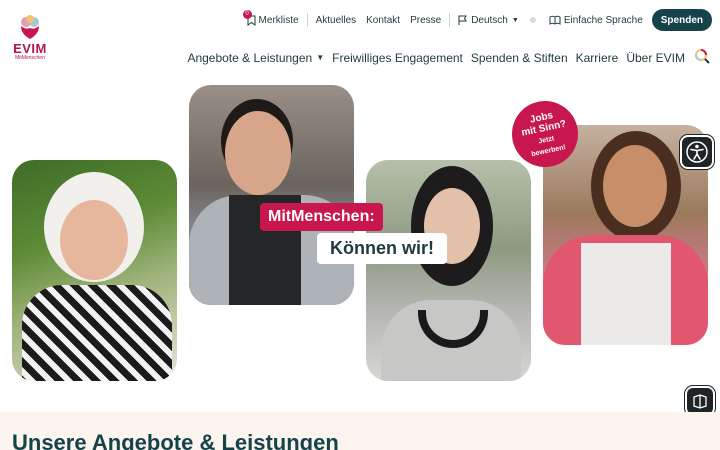 The width and height of the screenshot is (720, 450). I want to click on nav-item-angebote: Angebote & Leistungen ▼, so click(255, 58).